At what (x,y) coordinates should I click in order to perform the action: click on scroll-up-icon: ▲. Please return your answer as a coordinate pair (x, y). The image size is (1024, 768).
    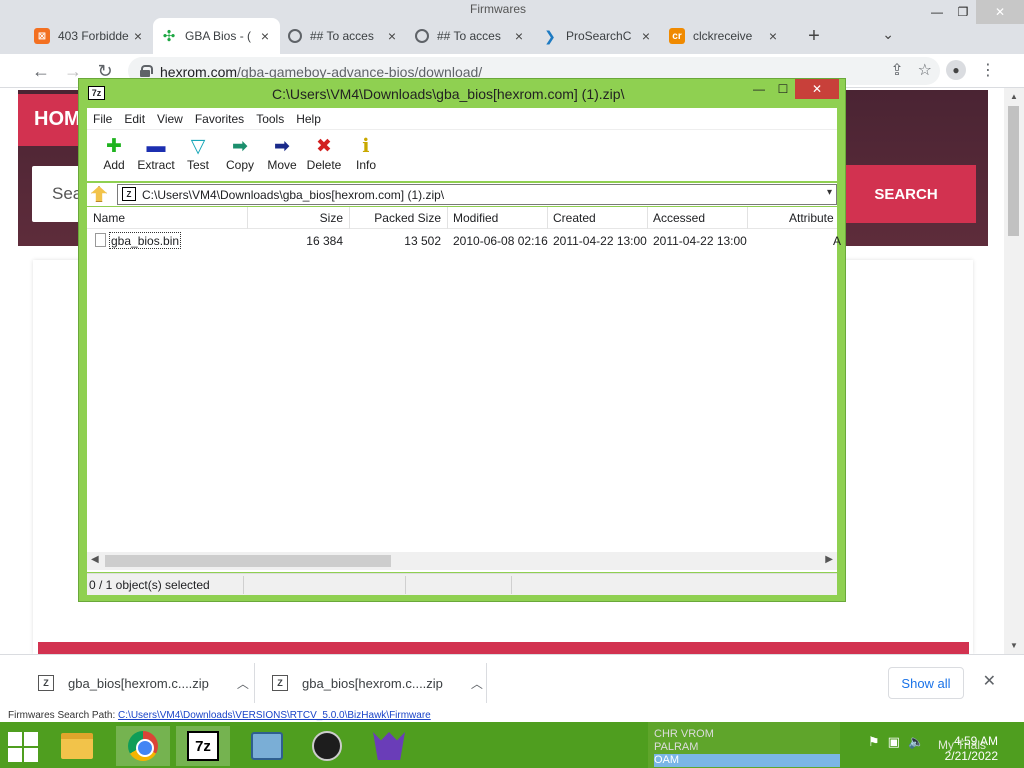
    Looking at the image, I should click on (1014, 96).